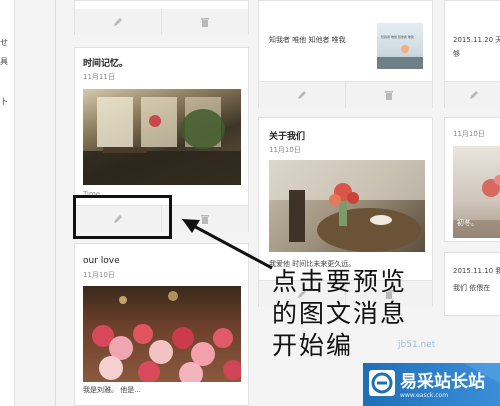 This screenshot has height=406, width=500. Describe the element at coordinates (313, 345) in the screenshot. I see `annotation-line: 开始编` at that location.